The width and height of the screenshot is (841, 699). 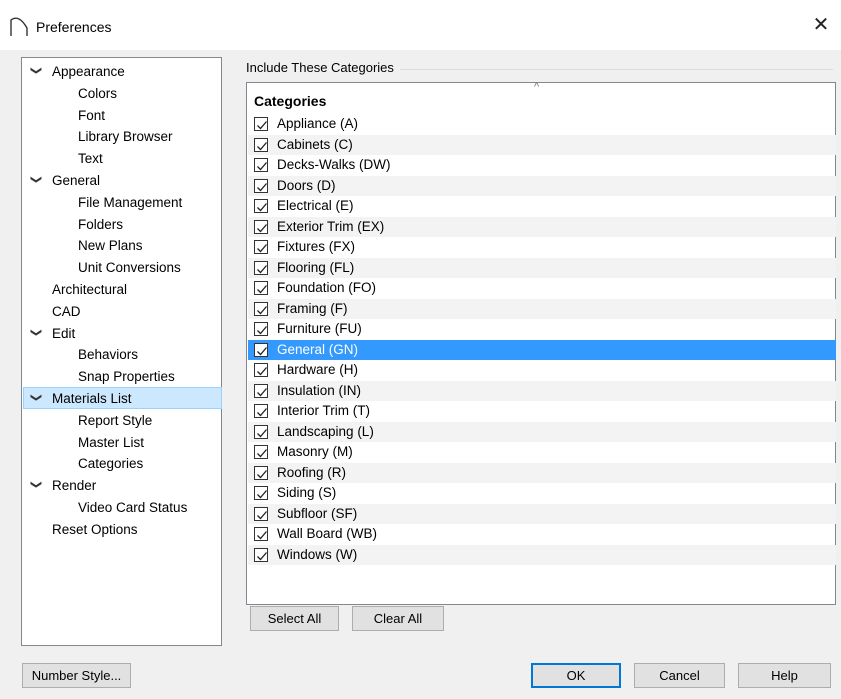 What do you see at coordinates (542, 165) in the screenshot?
I see `list-item: Decks-Walks (DW)` at bounding box center [542, 165].